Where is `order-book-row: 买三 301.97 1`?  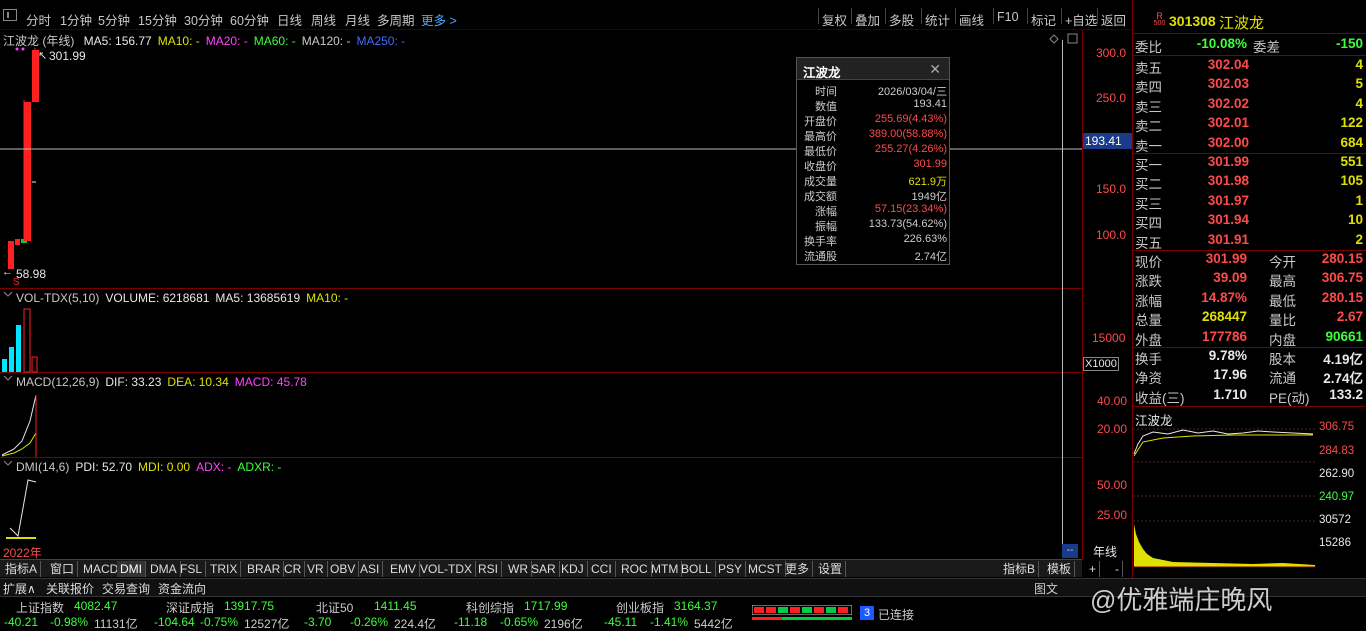
order-book-row: 买三 301.97 1 is located at coordinates (1250, 202).